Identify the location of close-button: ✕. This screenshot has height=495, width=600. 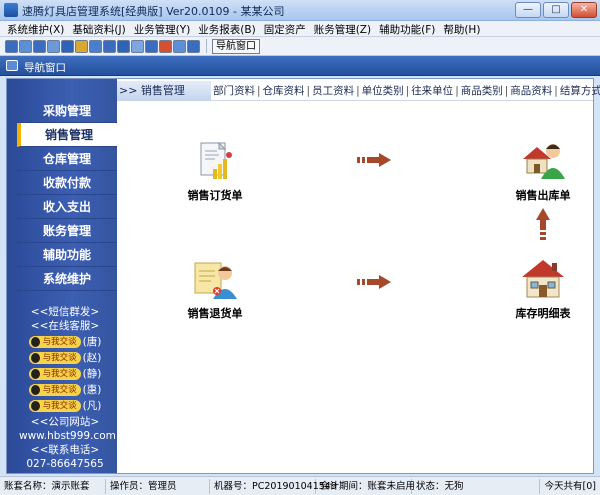
(584, 10).